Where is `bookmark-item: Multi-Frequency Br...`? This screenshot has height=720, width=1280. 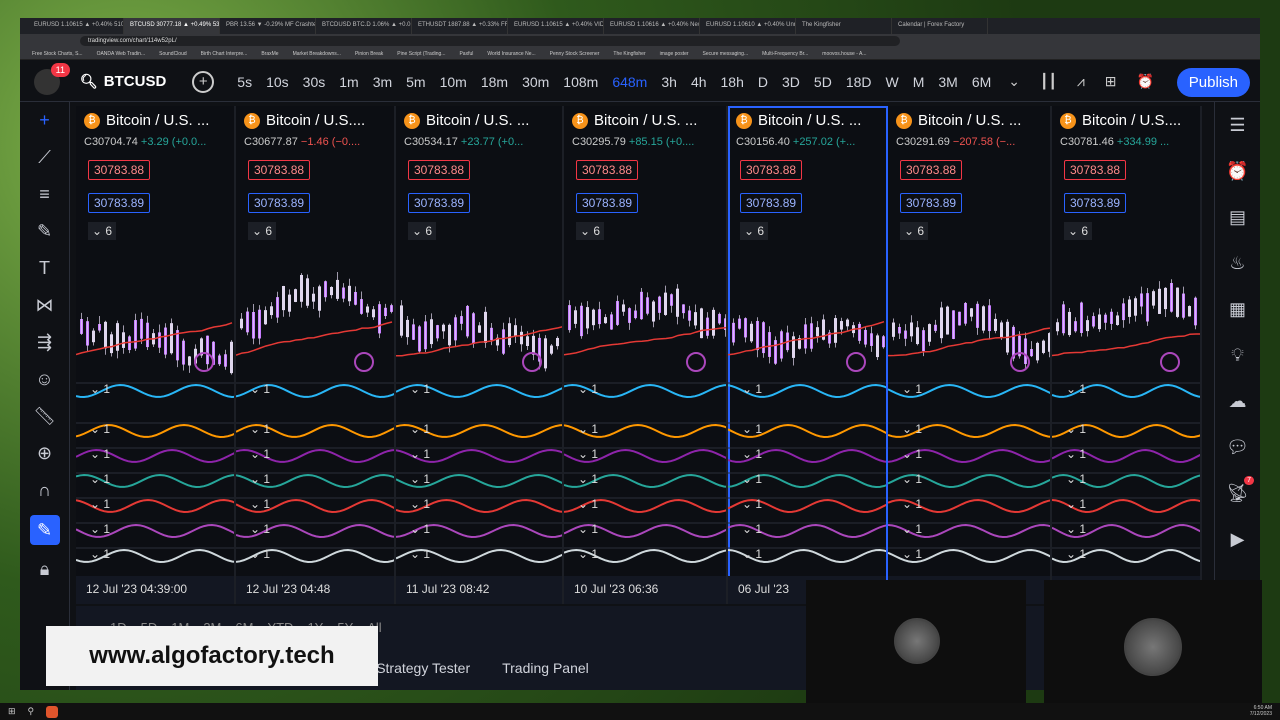 bookmark-item: Multi-Frequency Br... is located at coordinates (785, 54).